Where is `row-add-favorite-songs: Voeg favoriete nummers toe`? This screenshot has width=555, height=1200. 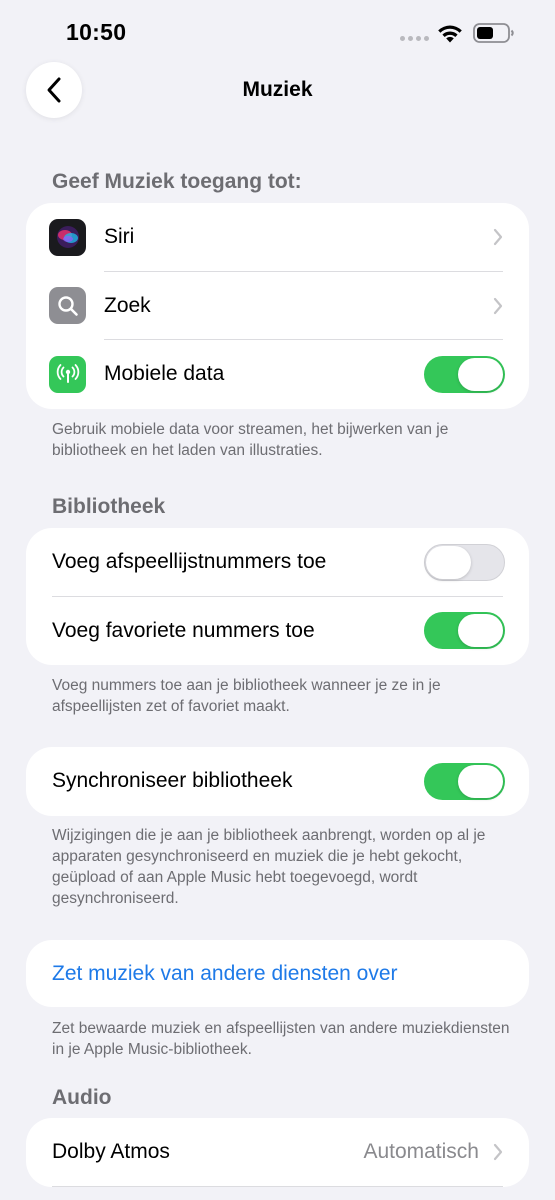 row-add-favorite-songs: Voeg favoriete nummers toe is located at coordinates (277, 631).